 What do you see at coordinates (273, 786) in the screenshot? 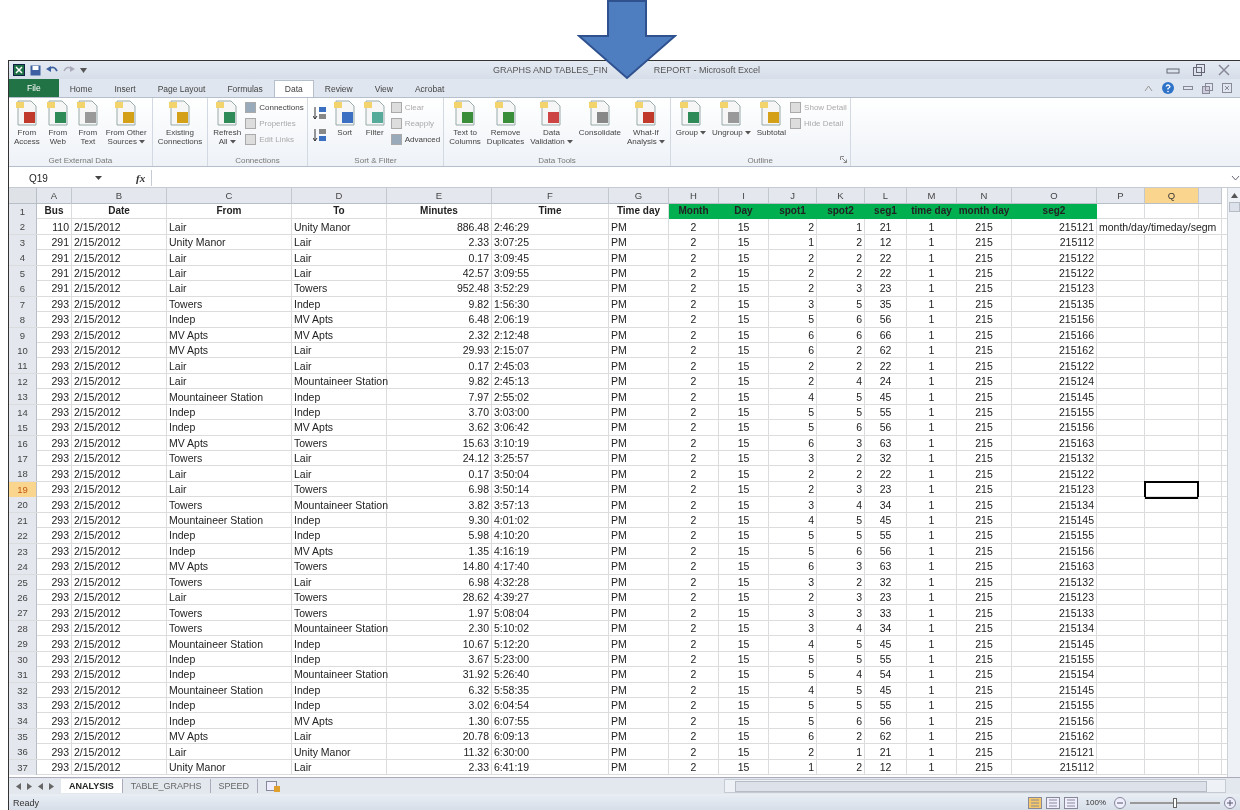
I see `insert-sheet-icon` at bounding box center [273, 786].